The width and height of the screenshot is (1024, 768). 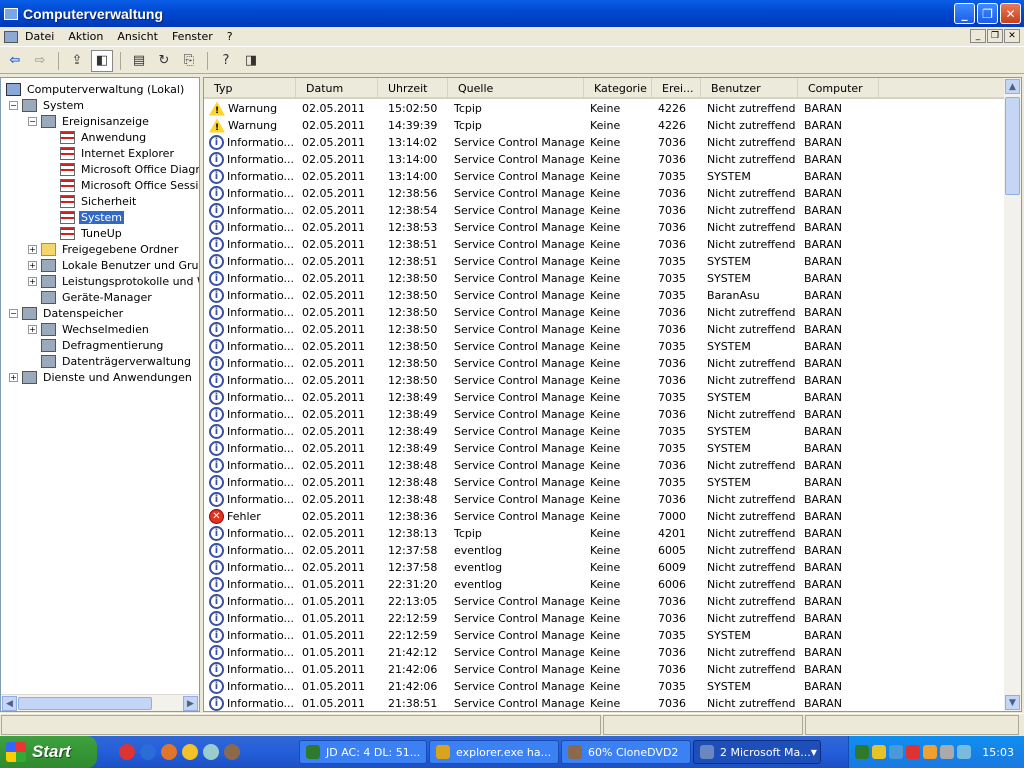 What do you see at coordinates (749, 88) in the screenshot?
I see `column-header: Benutzer` at bounding box center [749, 88].